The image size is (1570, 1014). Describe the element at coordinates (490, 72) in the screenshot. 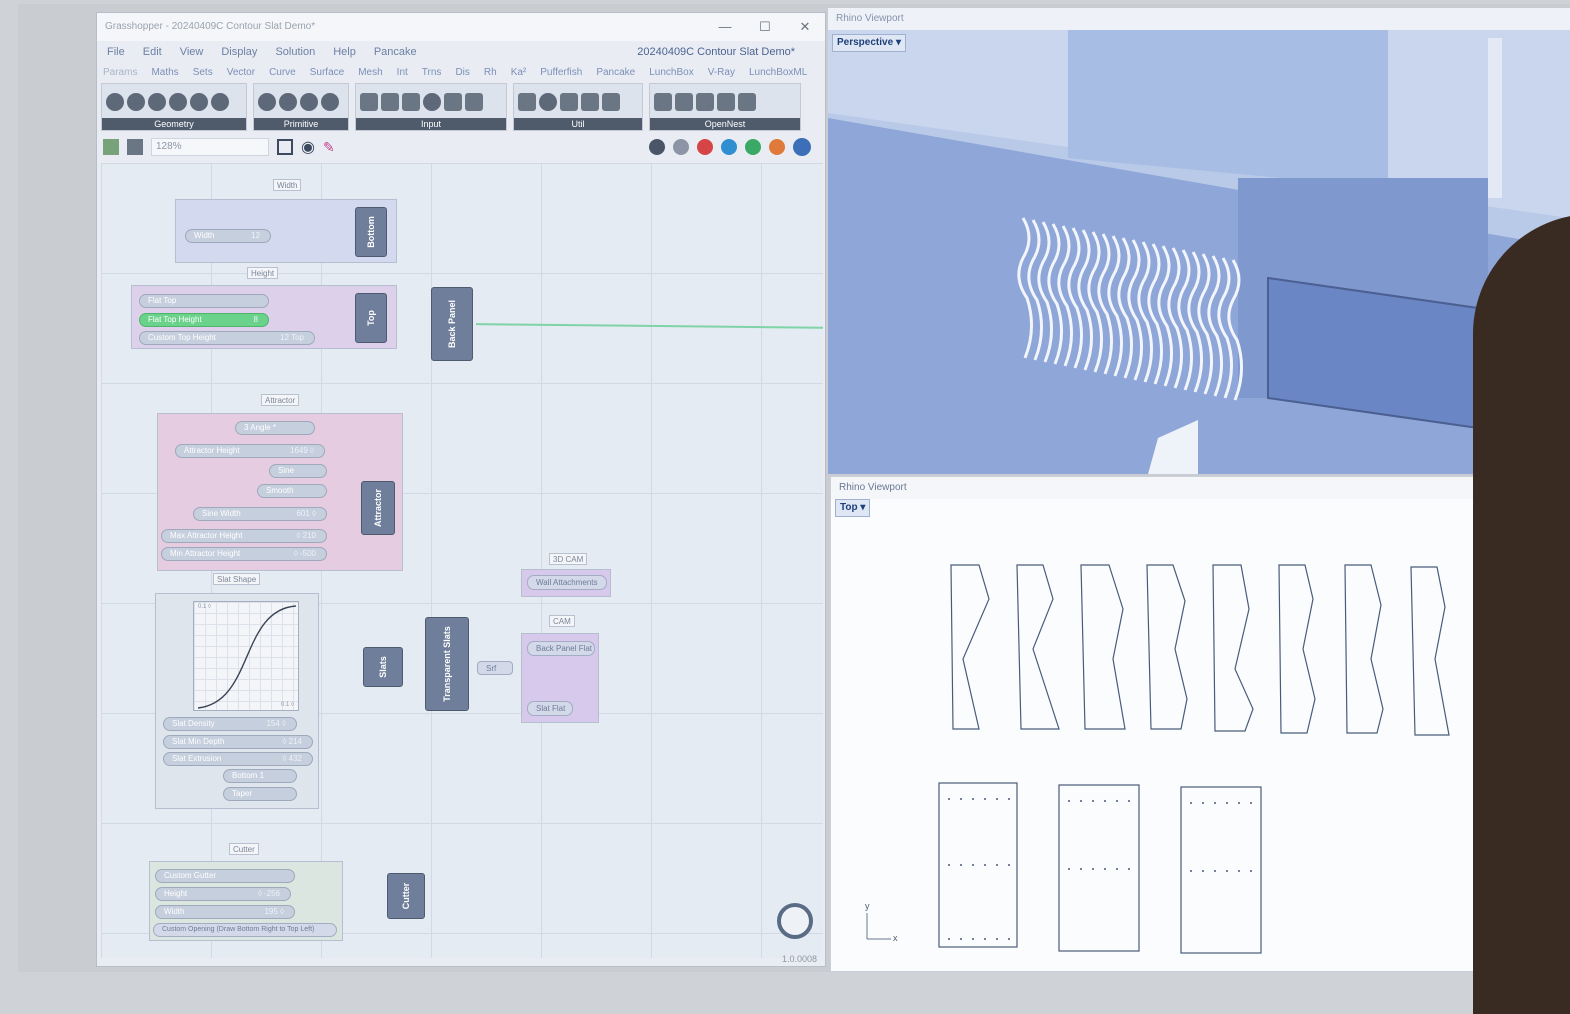

I see `tab-rh: Rh` at that location.